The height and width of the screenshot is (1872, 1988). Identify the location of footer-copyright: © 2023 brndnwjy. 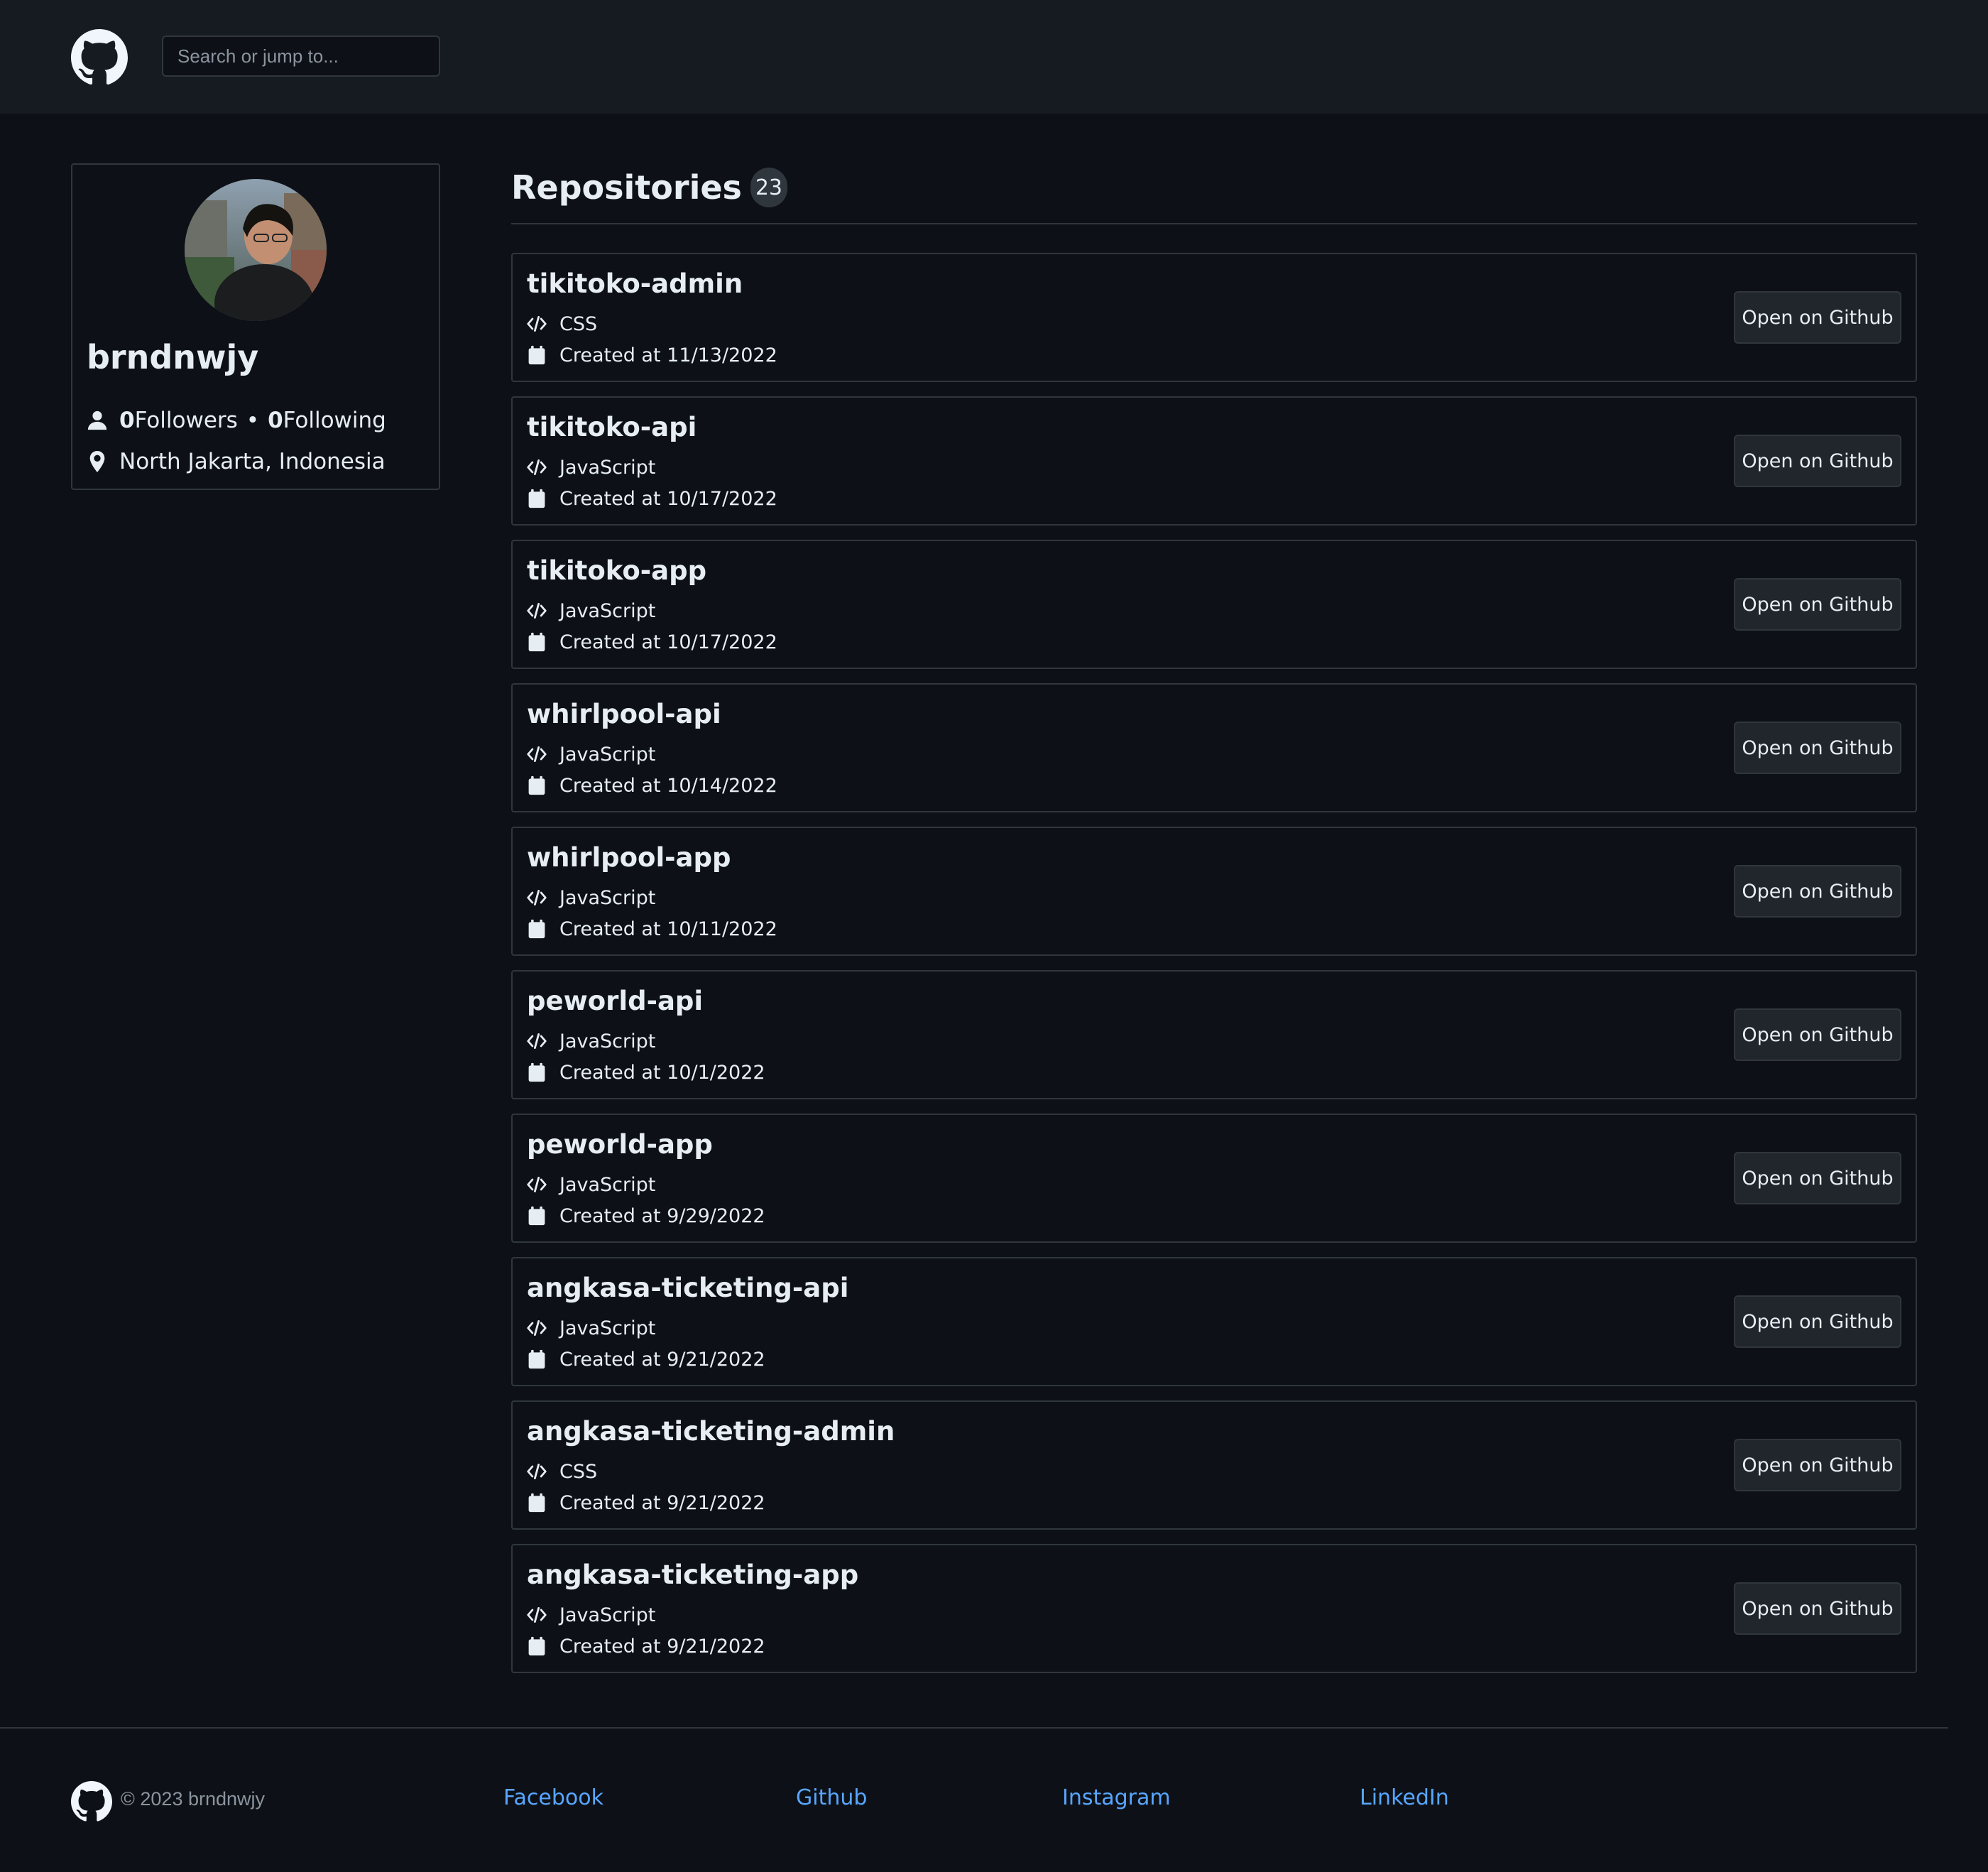
(193, 1799).